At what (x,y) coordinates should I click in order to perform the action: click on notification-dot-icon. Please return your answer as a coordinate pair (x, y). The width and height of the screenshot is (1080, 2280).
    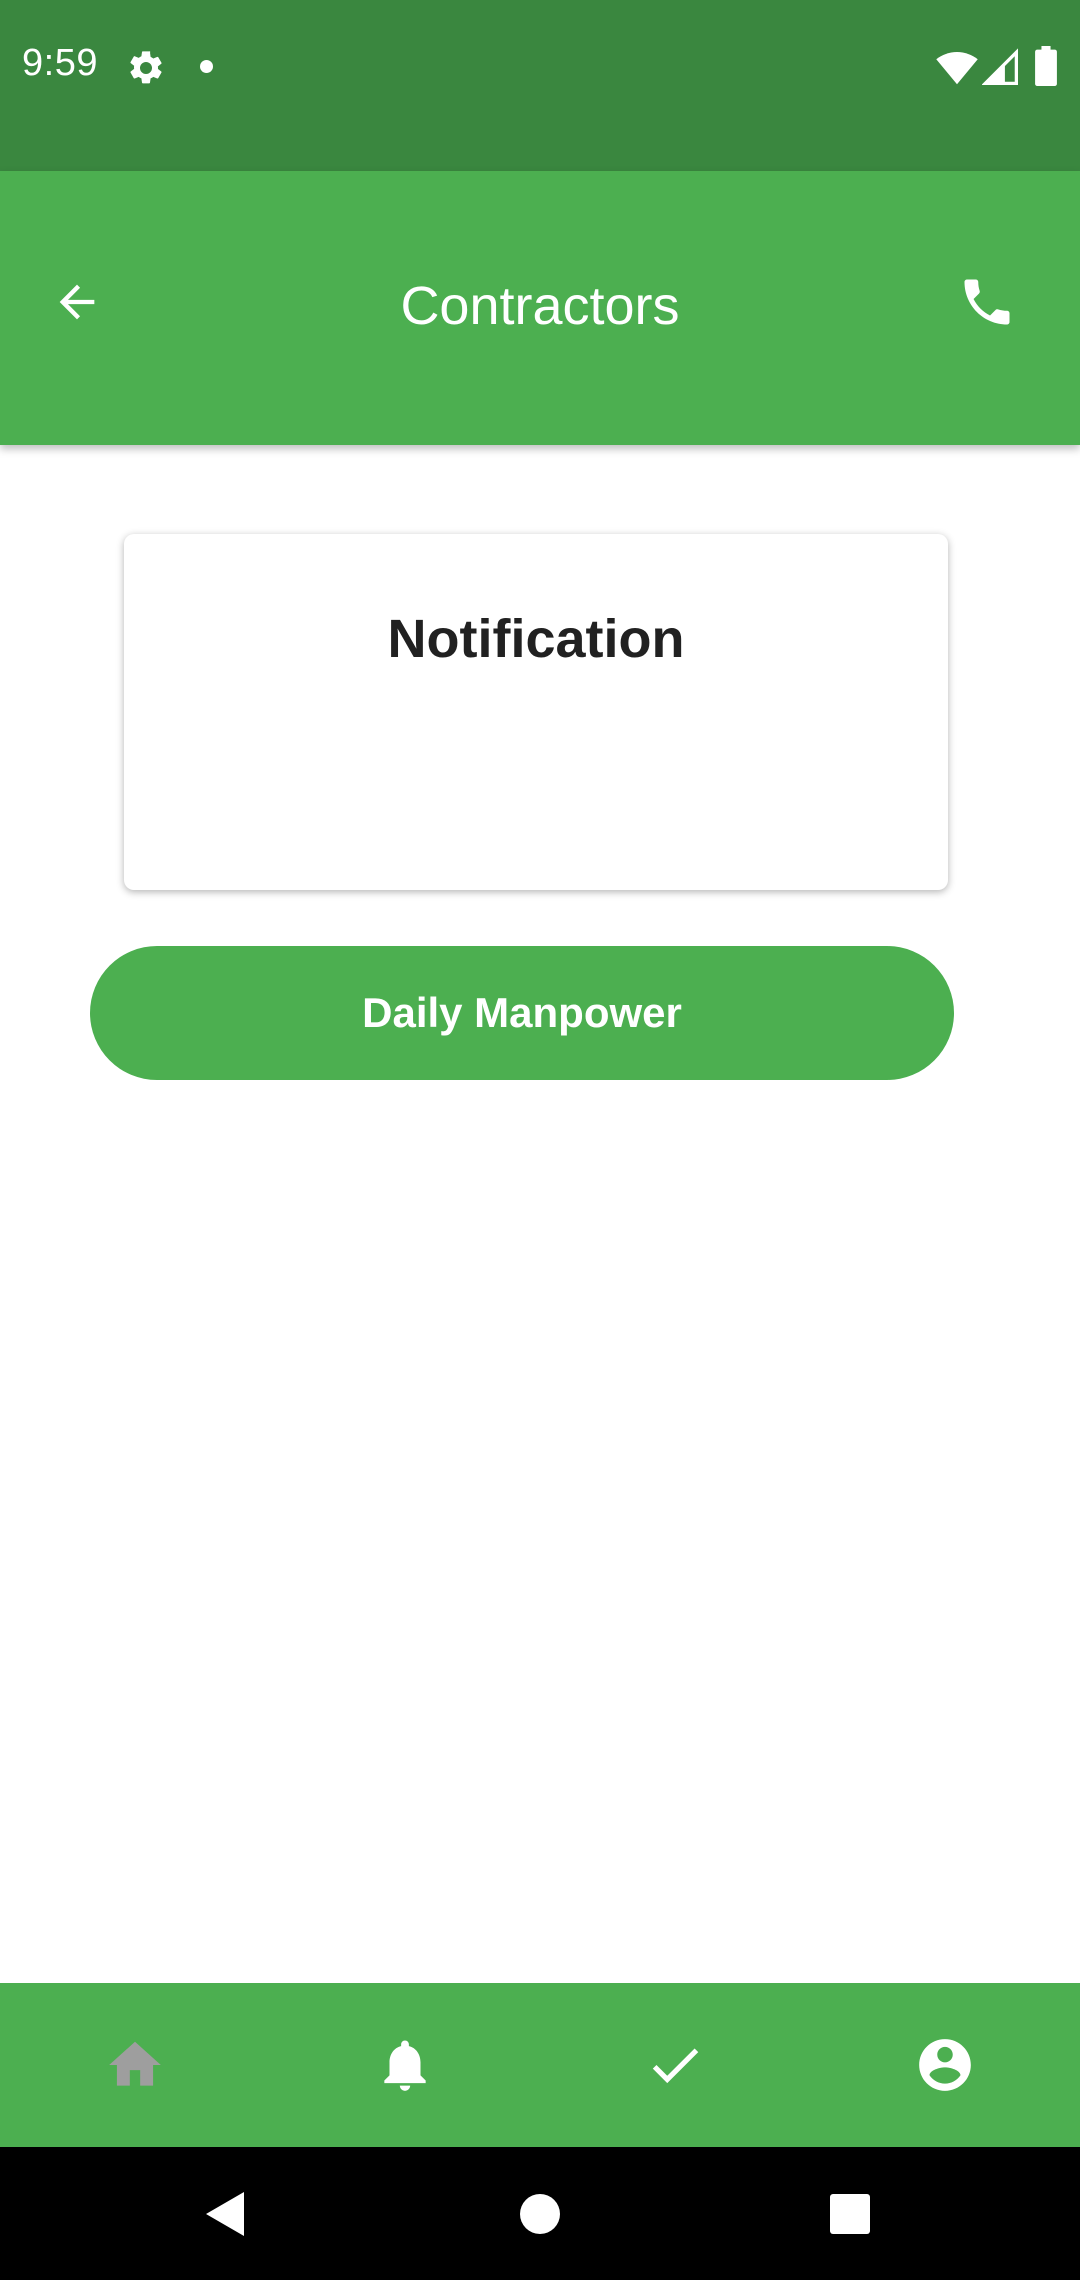
    Looking at the image, I should click on (206, 66).